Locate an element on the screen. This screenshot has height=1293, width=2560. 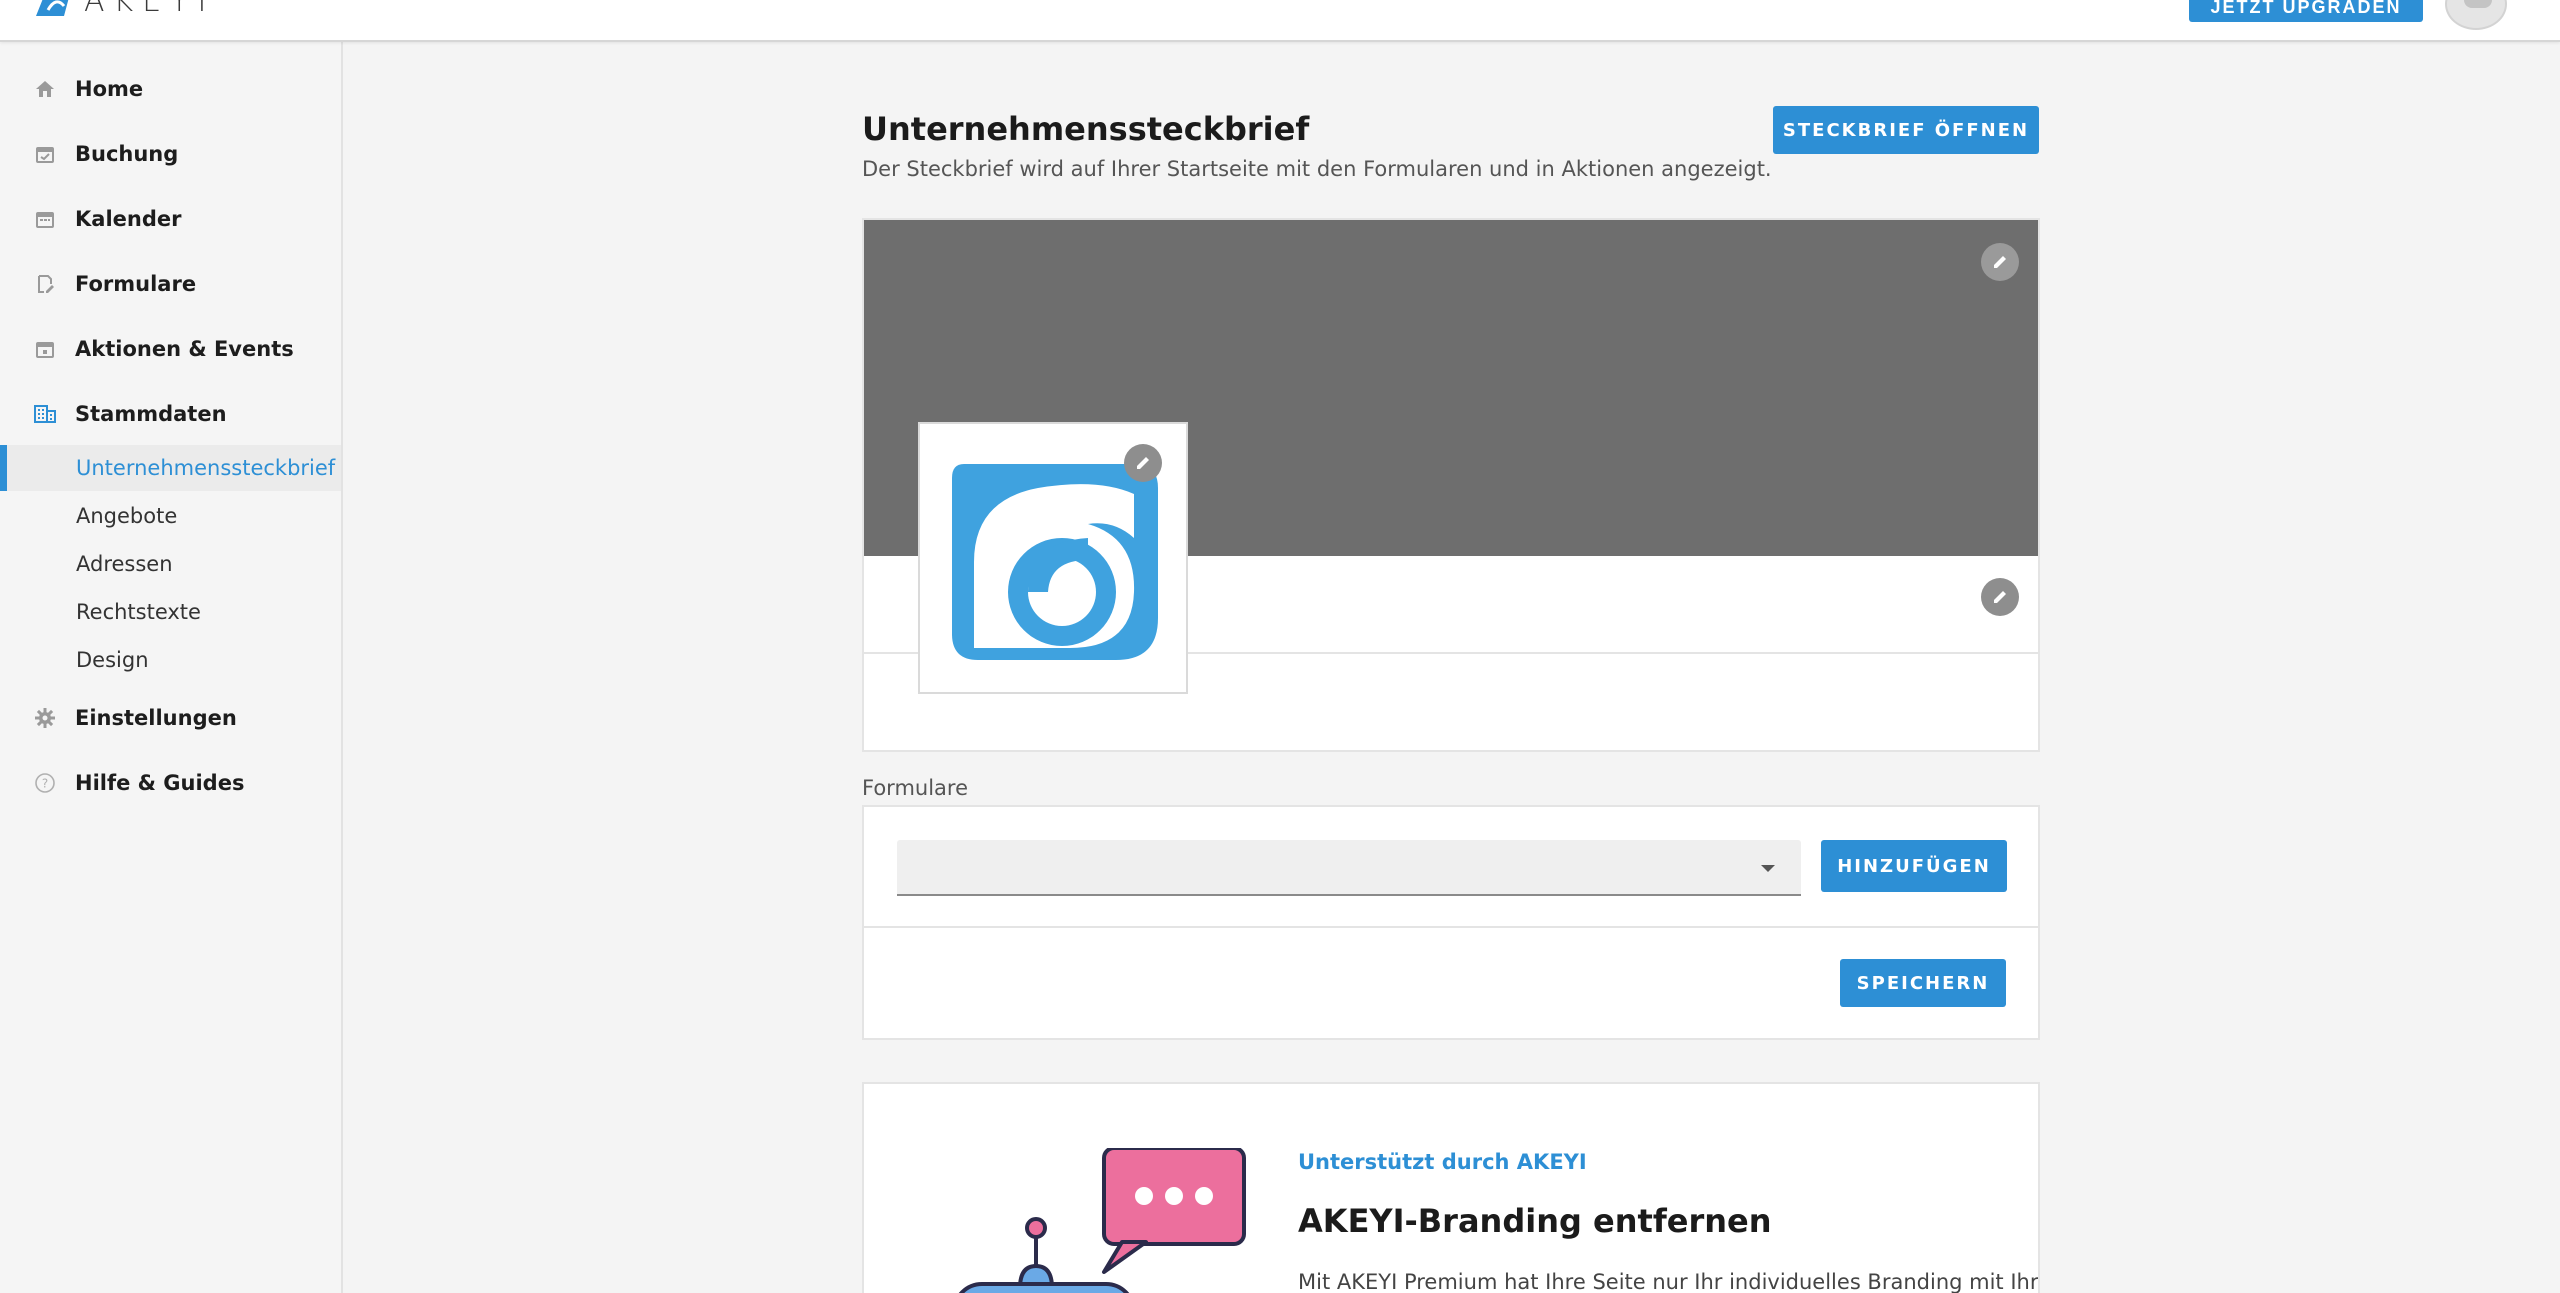
sidebar-subitem-label: Design is located at coordinates (112, 660).